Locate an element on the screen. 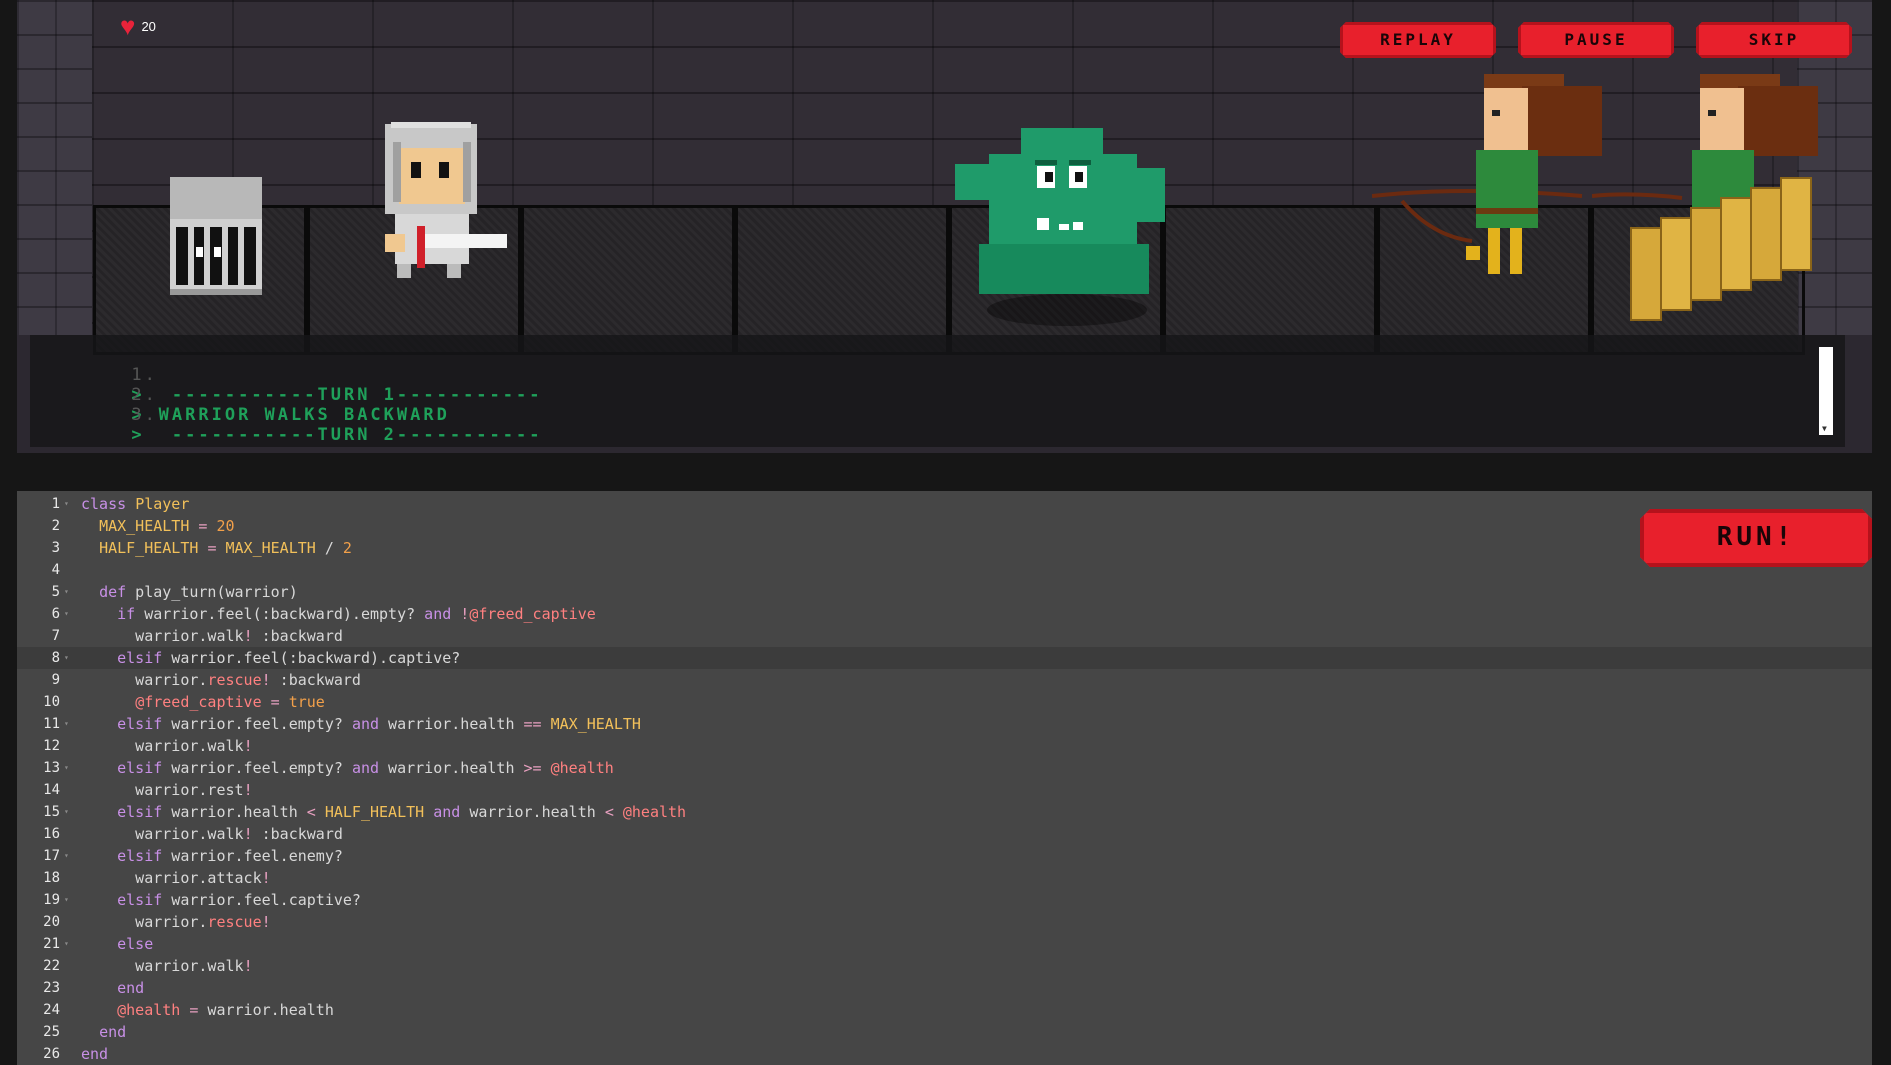  code-line: 1 ▾ class Player is located at coordinates (944, 504).